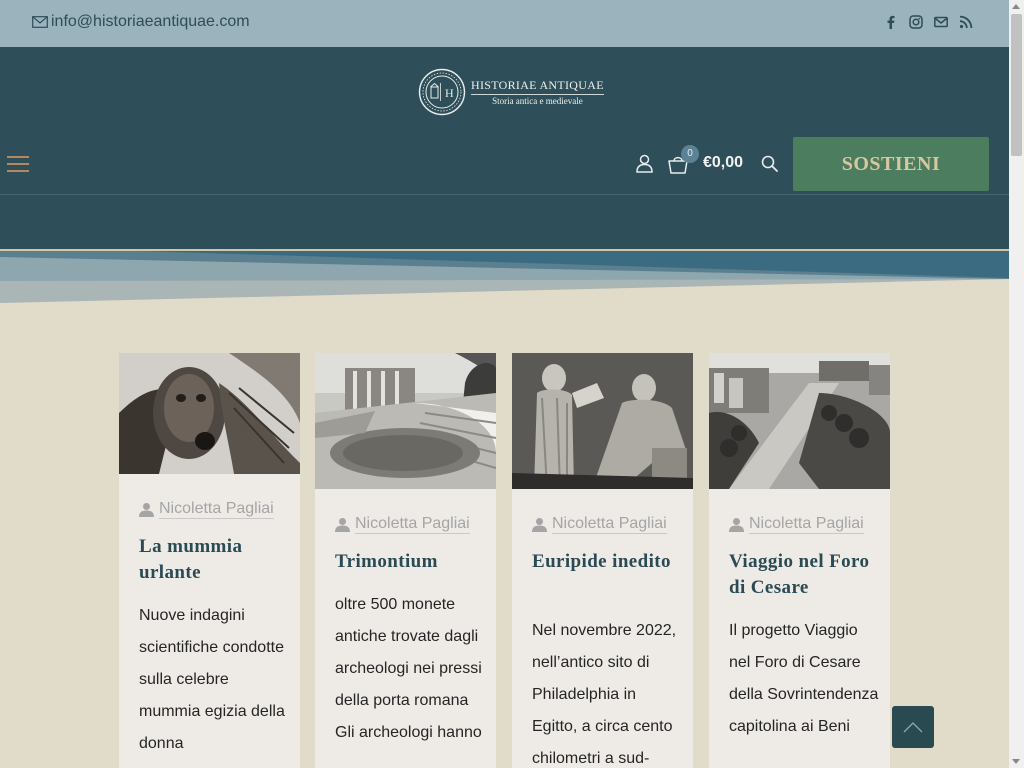  I want to click on back-to-top-button, so click(913, 727).